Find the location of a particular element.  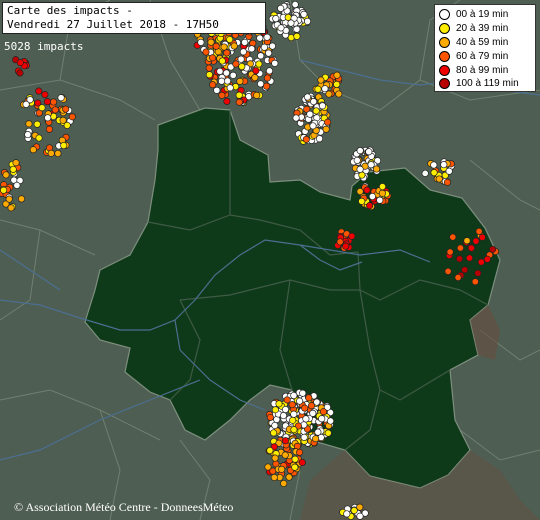

legend-item: 60 à 79 min is located at coordinates (485, 56).